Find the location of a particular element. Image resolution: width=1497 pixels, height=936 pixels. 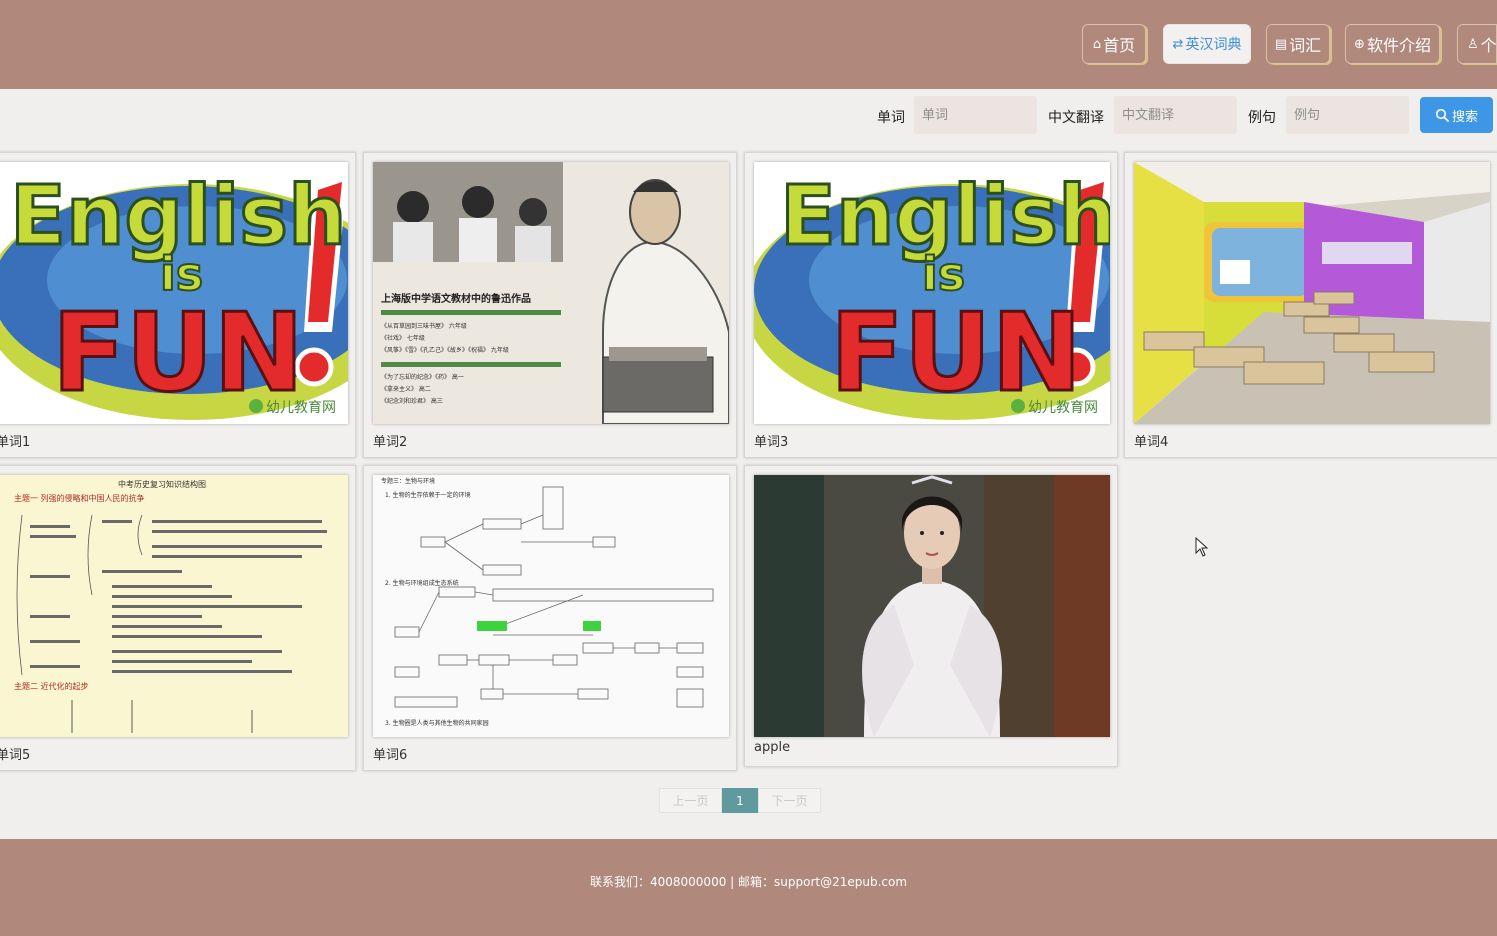

nav-profile-label: 个 is located at coordinates (1488, 45).